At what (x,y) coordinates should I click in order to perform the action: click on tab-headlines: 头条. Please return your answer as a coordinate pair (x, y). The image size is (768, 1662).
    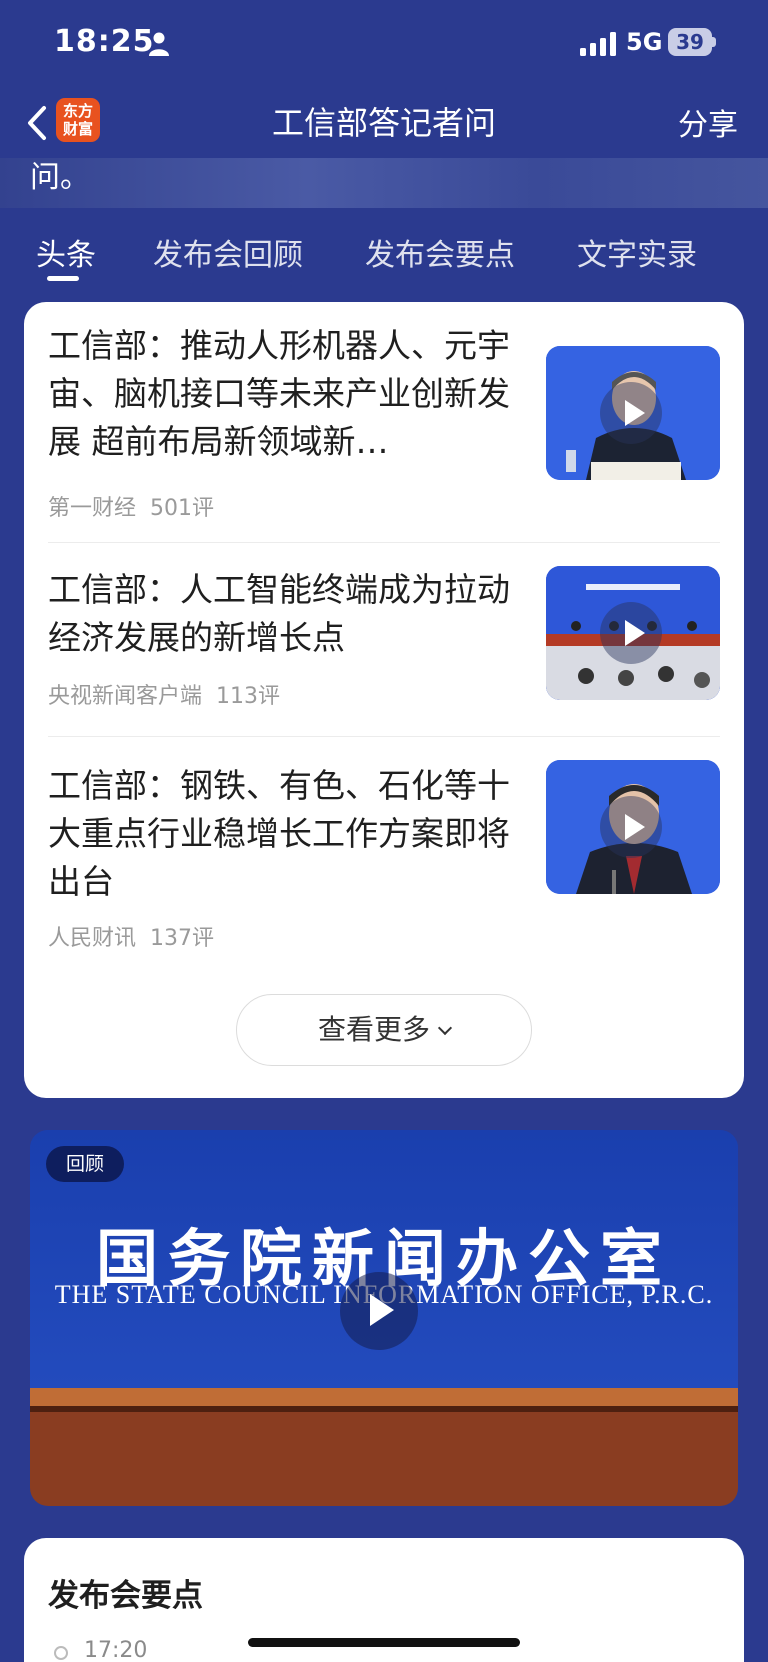
    Looking at the image, I should click on (66, 252).